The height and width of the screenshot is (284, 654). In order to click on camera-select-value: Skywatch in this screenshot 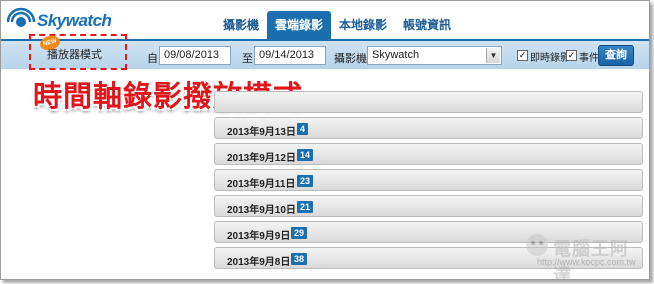, I will do `click(396, 55)`.